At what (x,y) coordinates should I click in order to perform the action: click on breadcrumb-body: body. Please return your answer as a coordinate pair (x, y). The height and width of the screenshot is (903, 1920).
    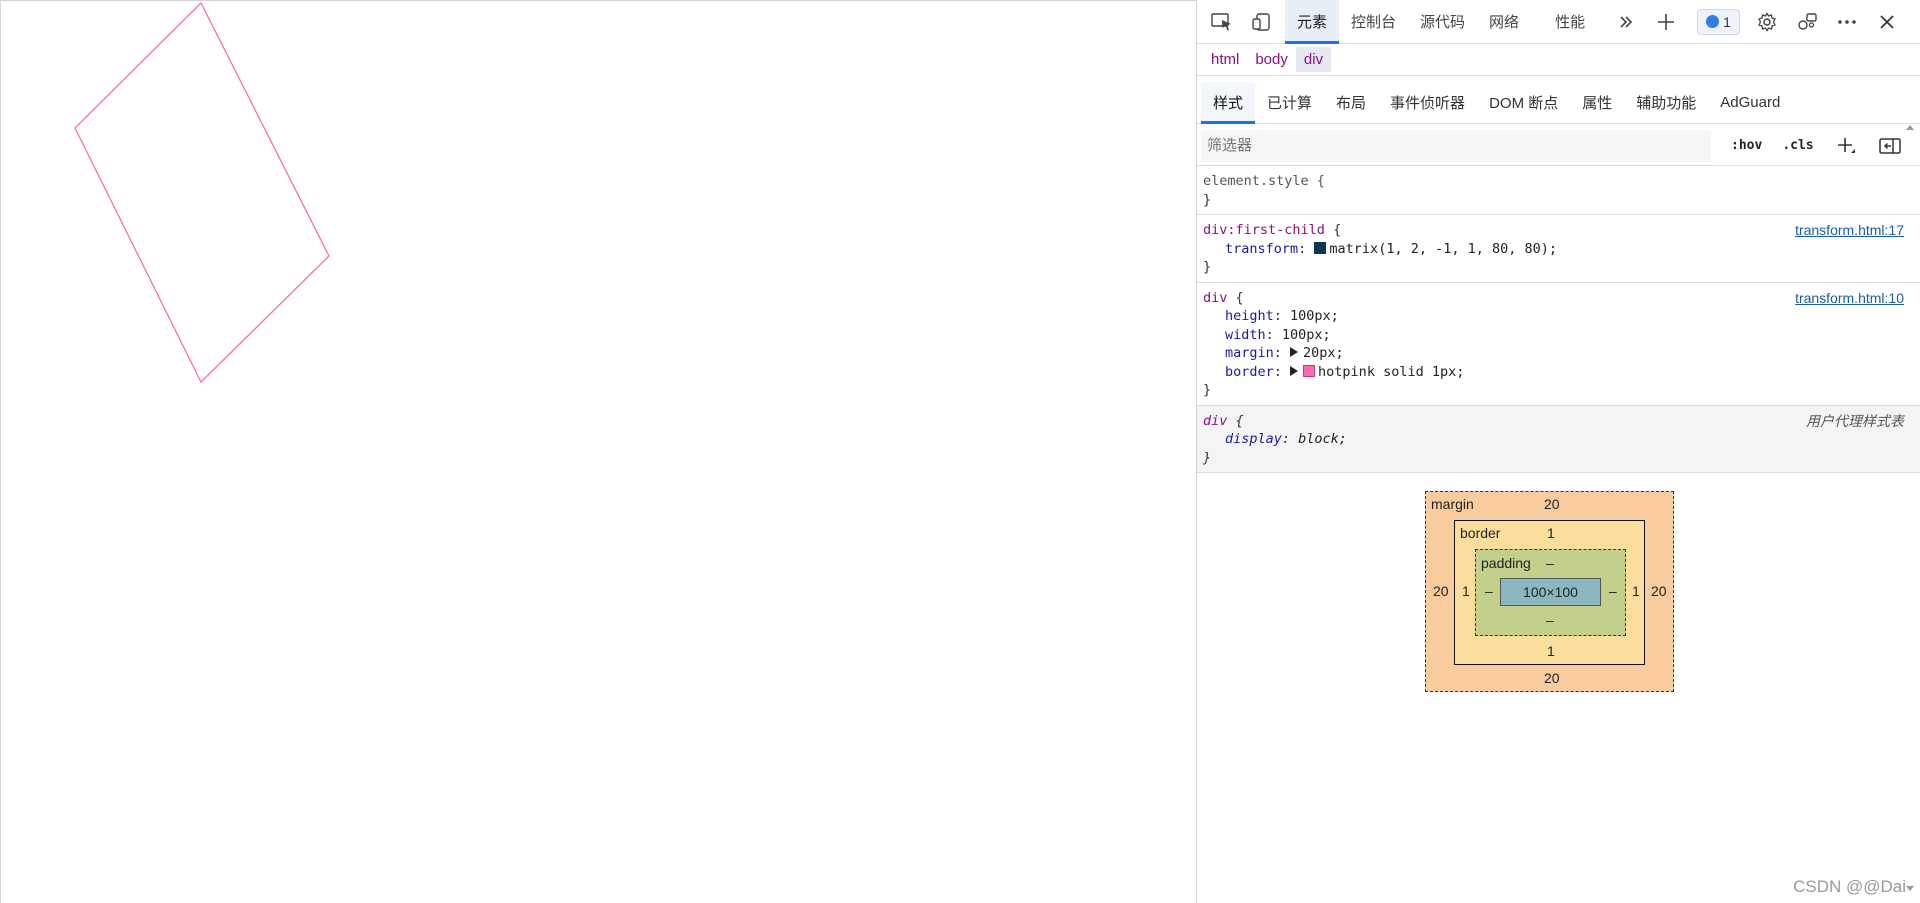
    Looking at the image, I should click on (1271, 59).